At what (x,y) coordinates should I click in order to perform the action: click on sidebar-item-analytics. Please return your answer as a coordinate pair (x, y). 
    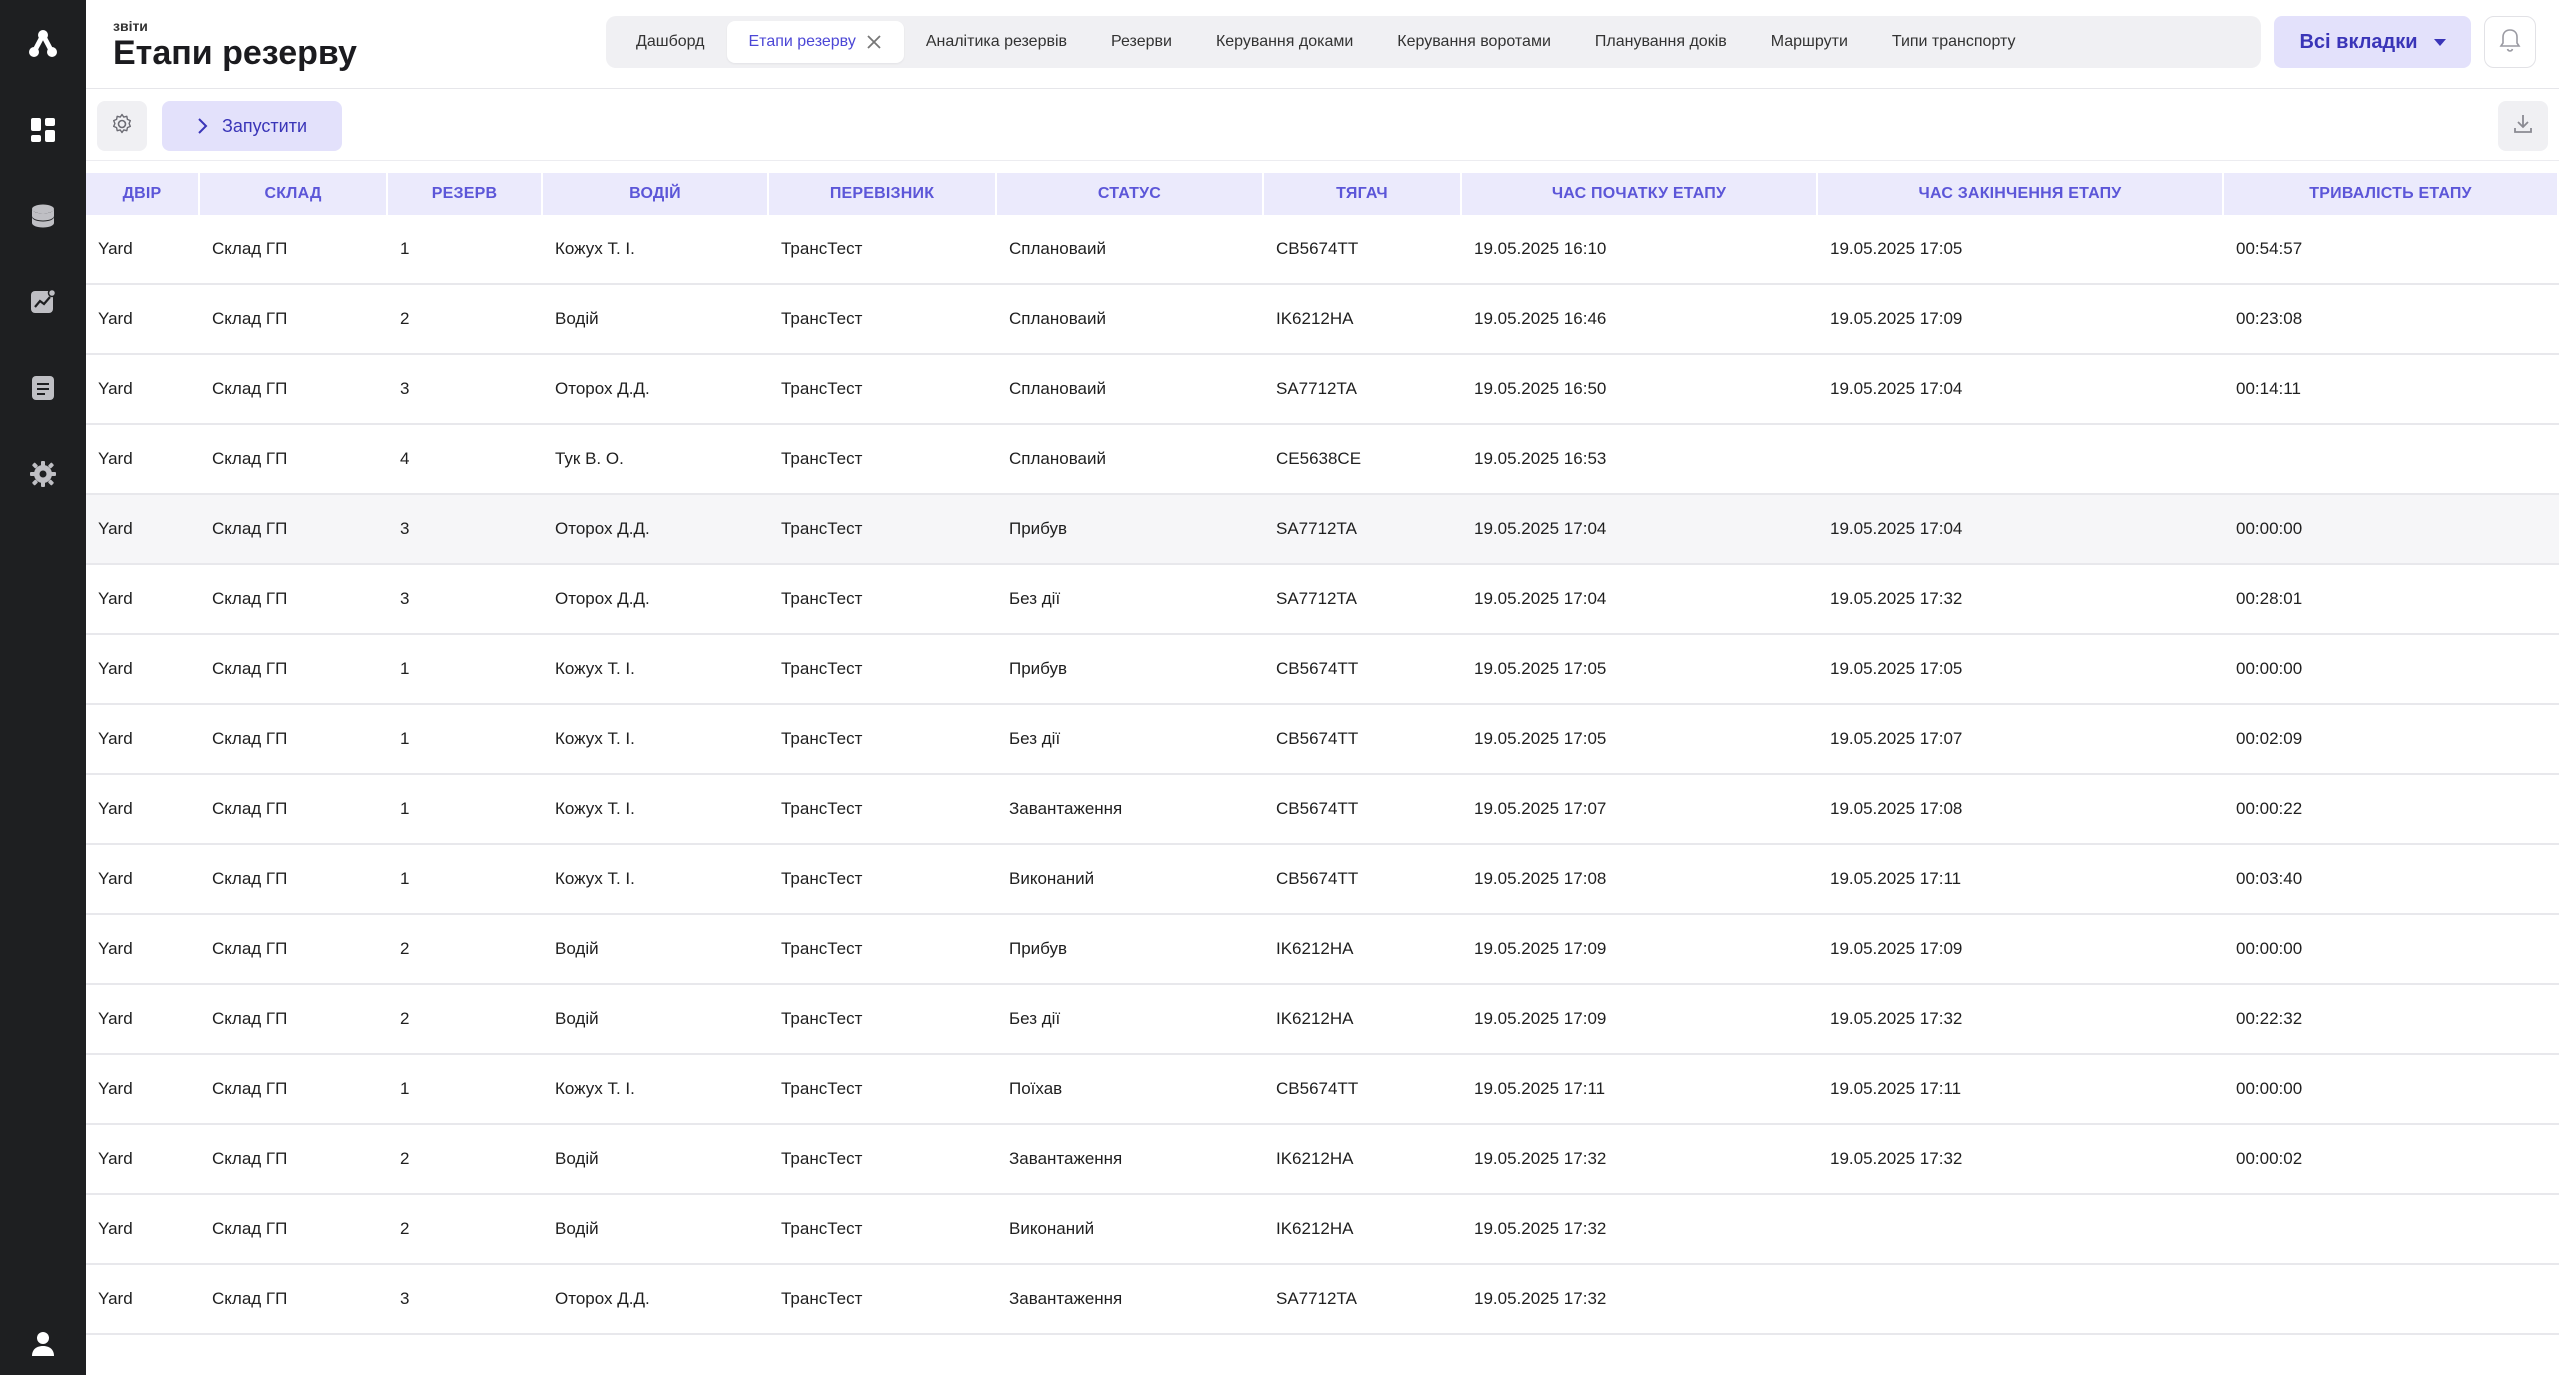
    Looking at the image, I should click on (43, 304).